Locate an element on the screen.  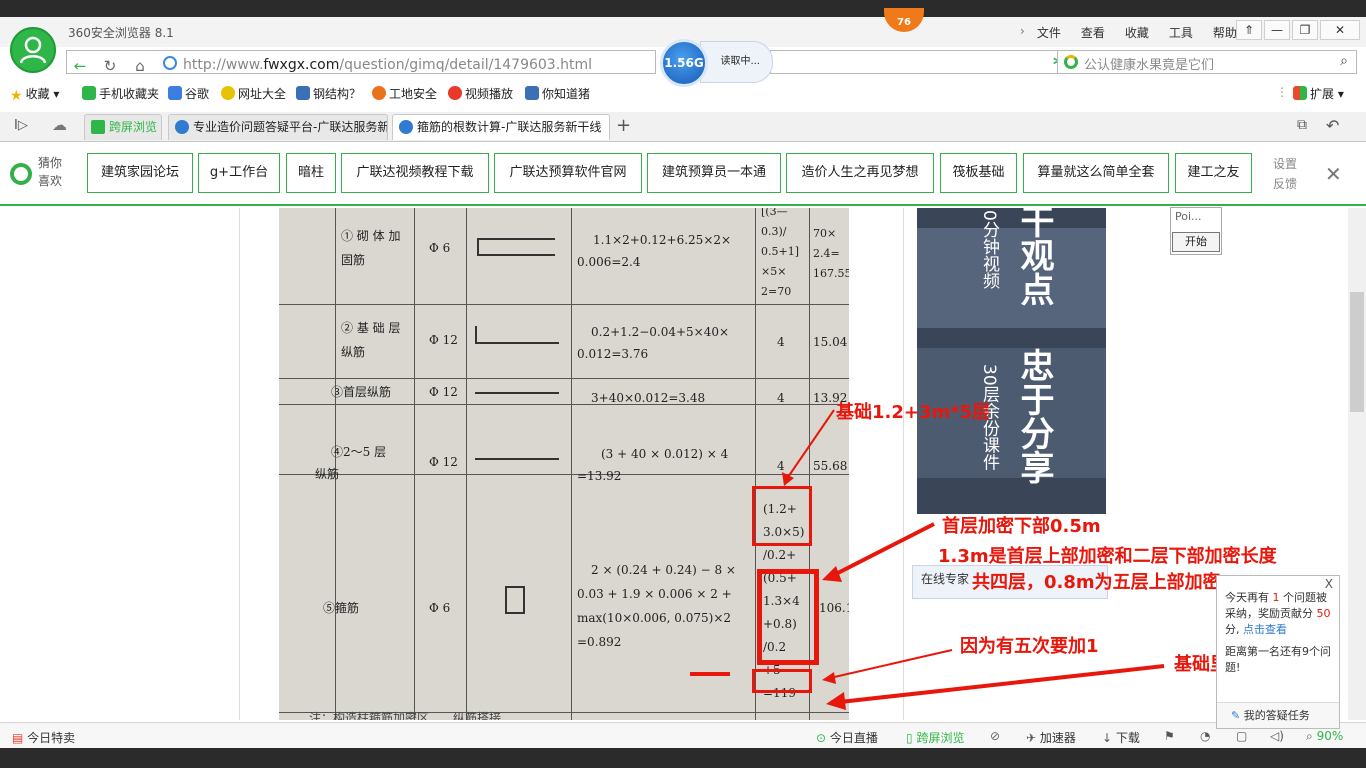
cleanup-icon: ◔ is located at coordinates (1205, 736).